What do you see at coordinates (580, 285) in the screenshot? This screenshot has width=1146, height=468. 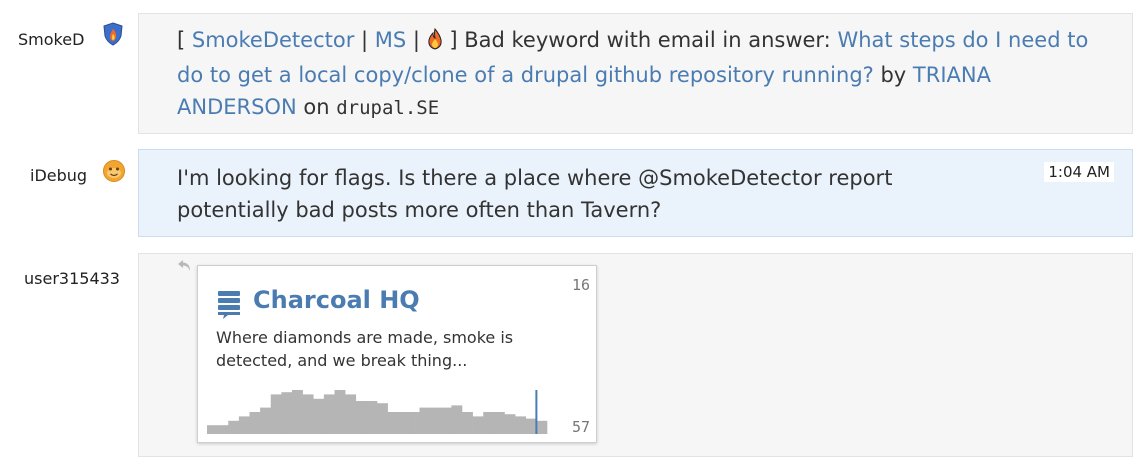 I see `top-count: 16` at bounding box center [580, 285].